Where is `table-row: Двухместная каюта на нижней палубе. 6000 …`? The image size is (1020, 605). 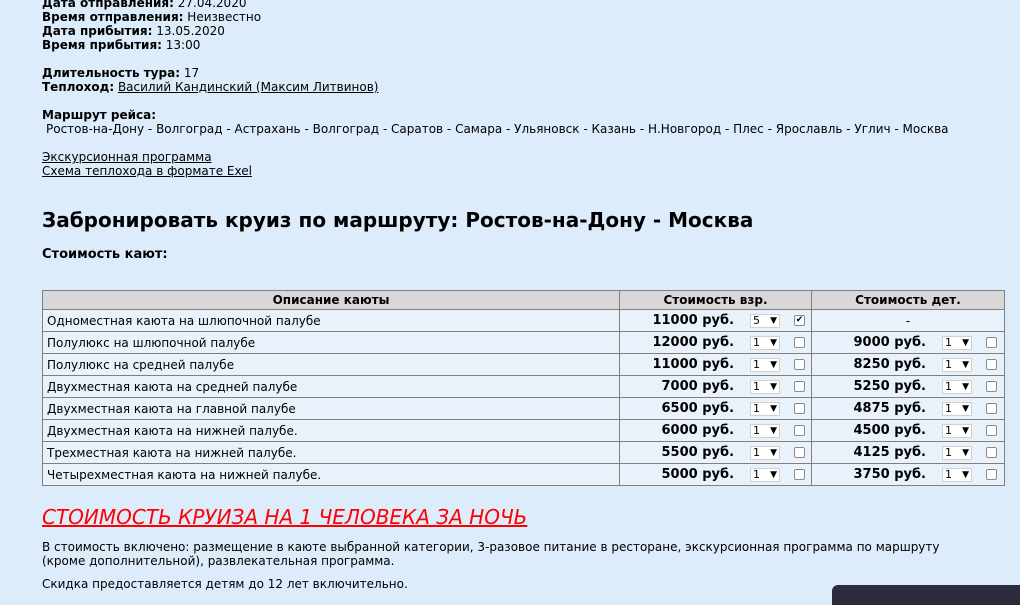
table-row: Двухместная каюта на нижней палубе. 6000 … is located at coordinates (523, 430).